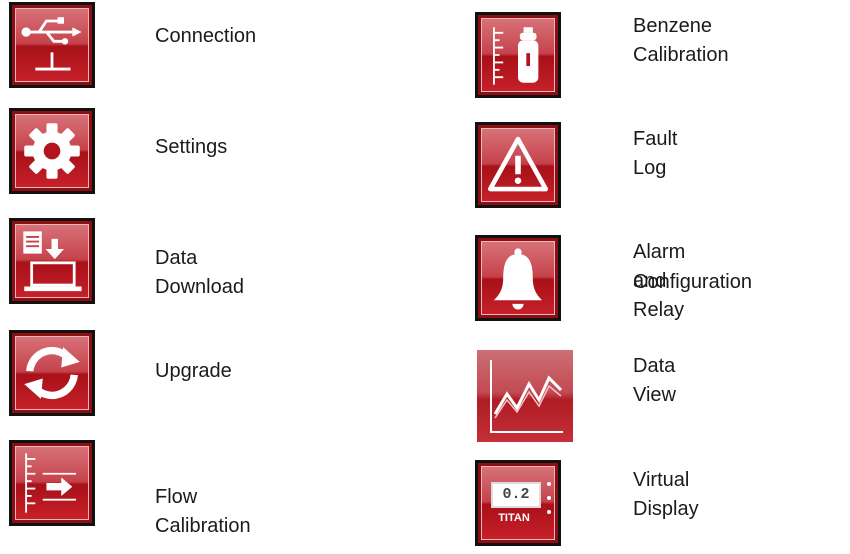 The image size is (850, 554). I want to click on data-view-label: Data View, so click(654, 381).